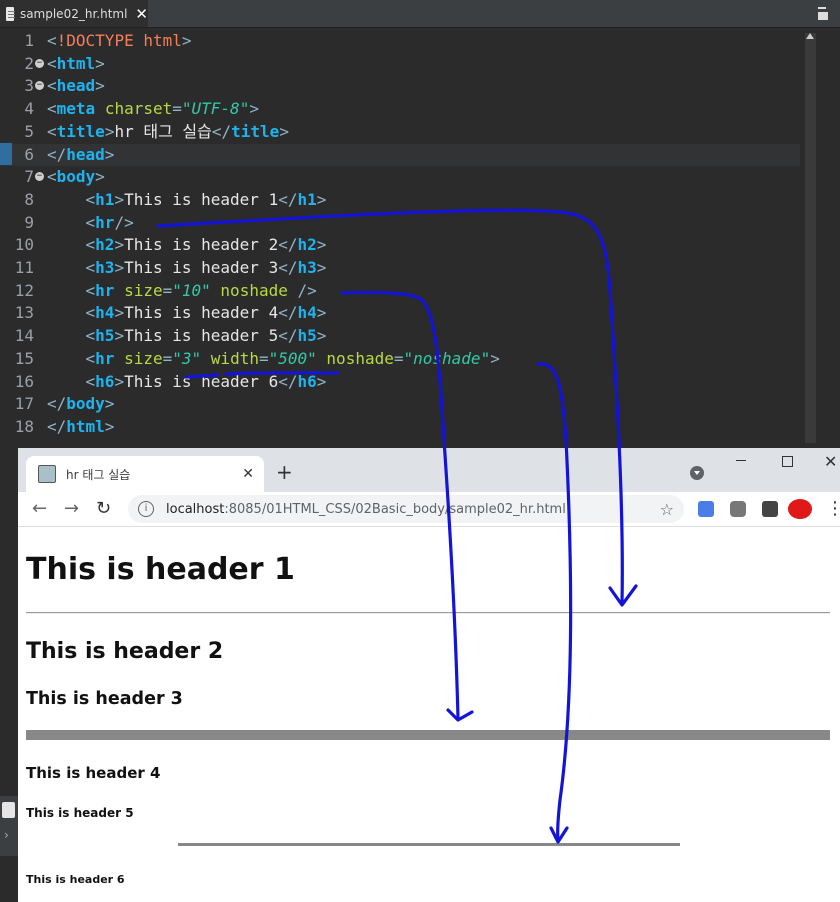 The image size is (840, 902). Describe the element at coordinates (400, 313) in the screenshot. I see `code-line: 13 <h4>This is header 4</h4>` at that location.